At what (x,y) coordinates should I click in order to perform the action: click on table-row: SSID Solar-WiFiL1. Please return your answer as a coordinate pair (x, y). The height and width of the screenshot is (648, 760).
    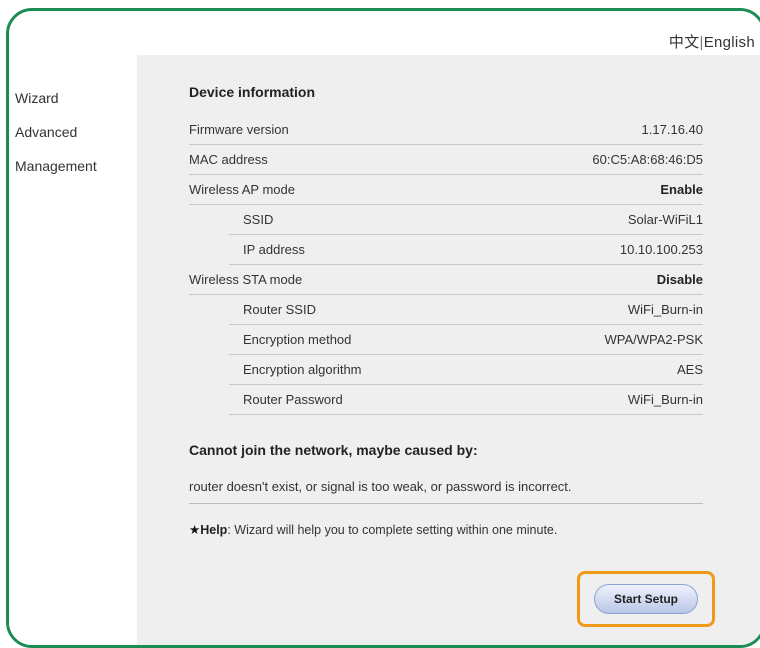
    Looking at the image, I should click on (466, 220).